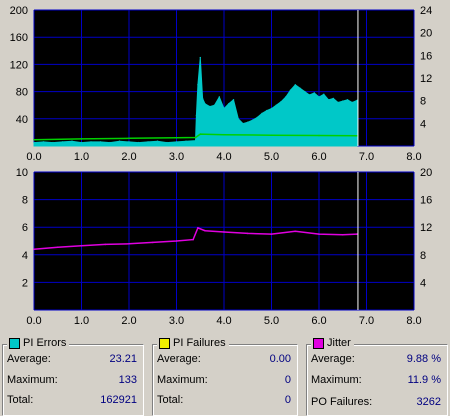 This screenshot has width=450, height=416. What do you see at coordinates (423, 359) in the screenshot?
I see `jitter-average-value: 9.88 %` at bounding box center [423, 359].